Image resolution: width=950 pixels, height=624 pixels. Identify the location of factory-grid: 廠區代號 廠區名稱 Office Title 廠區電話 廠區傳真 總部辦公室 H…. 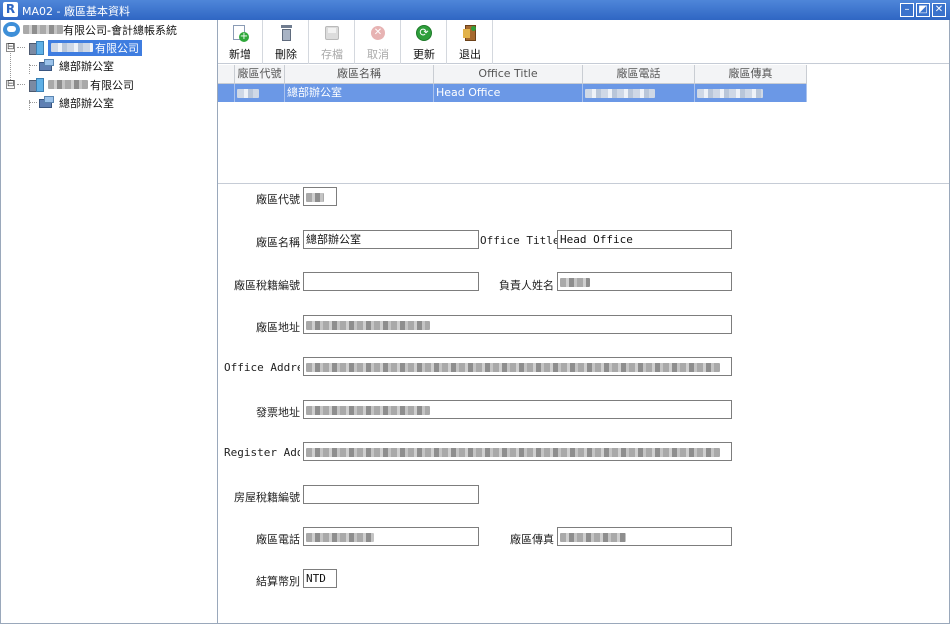
(583, 124).